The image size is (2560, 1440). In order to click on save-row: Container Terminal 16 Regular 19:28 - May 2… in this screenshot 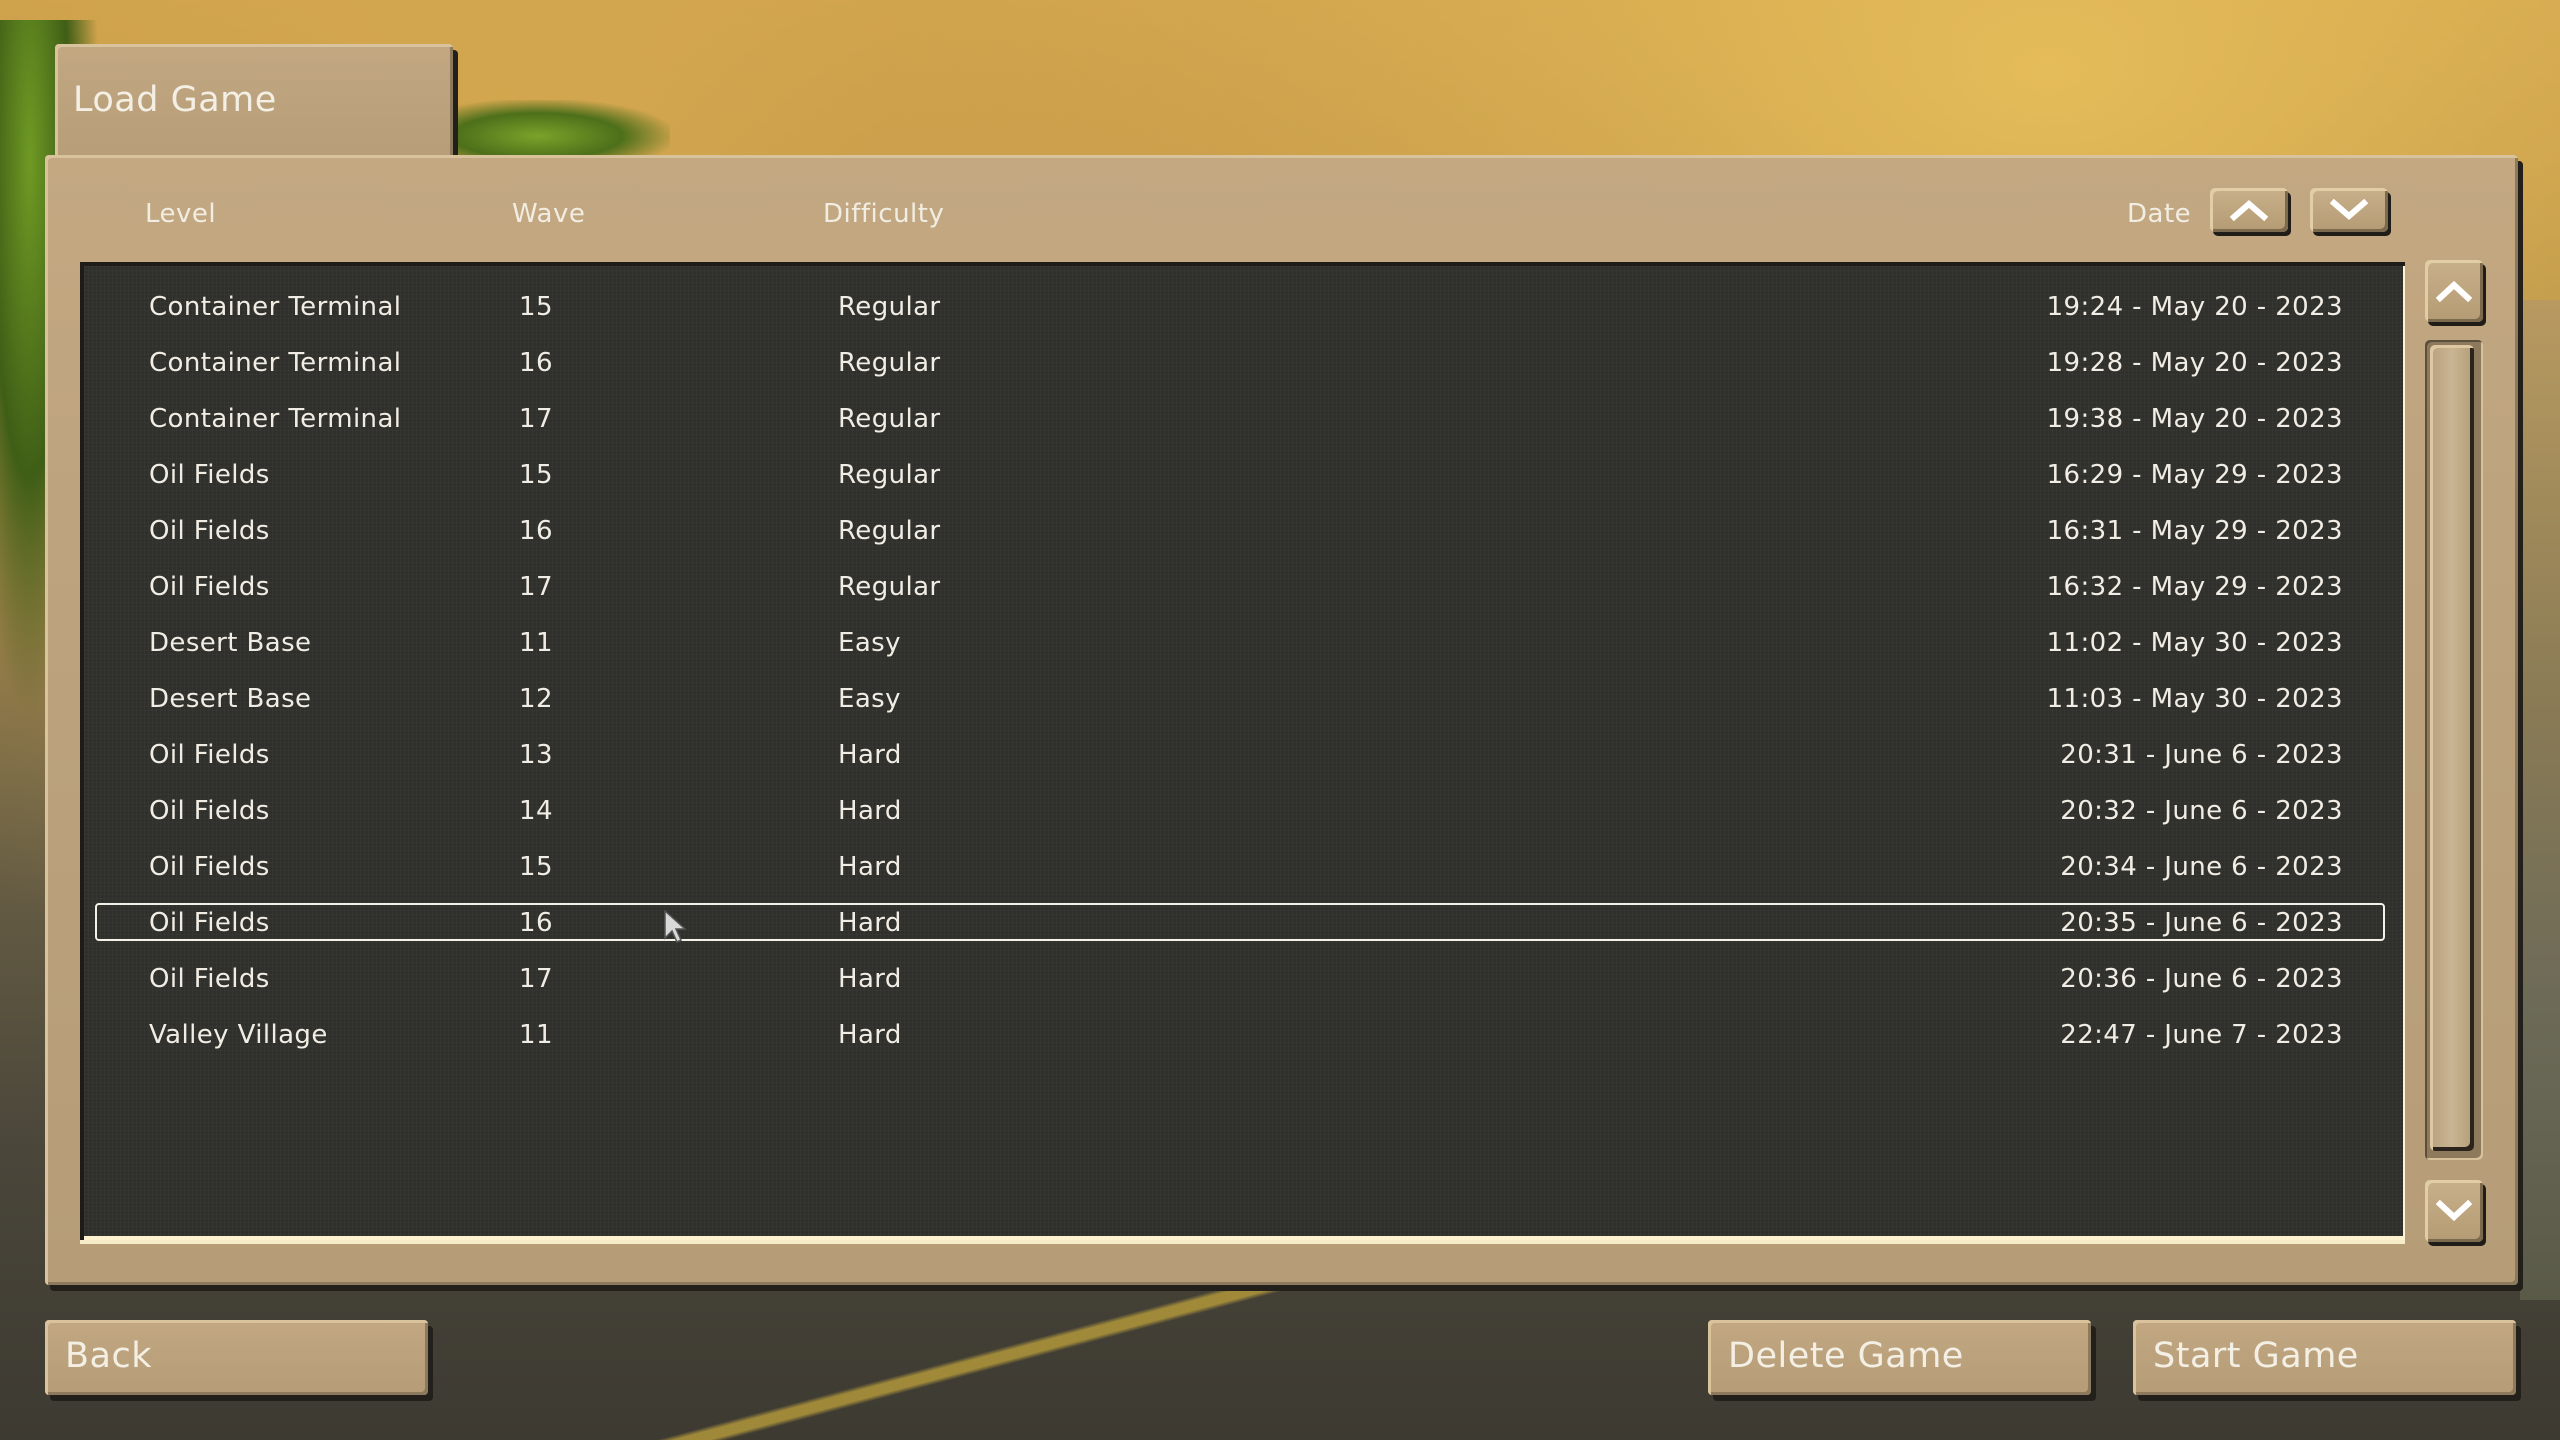, I will do `click(1240, 362)`.